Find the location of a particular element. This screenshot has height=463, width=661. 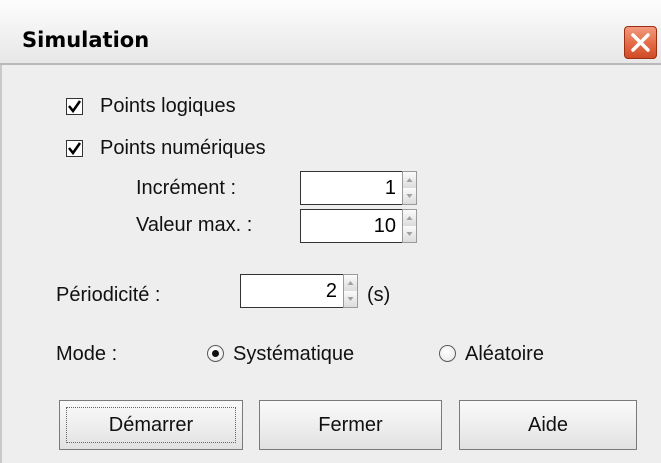

mode-random-radio is located at coordinates (447, 353).